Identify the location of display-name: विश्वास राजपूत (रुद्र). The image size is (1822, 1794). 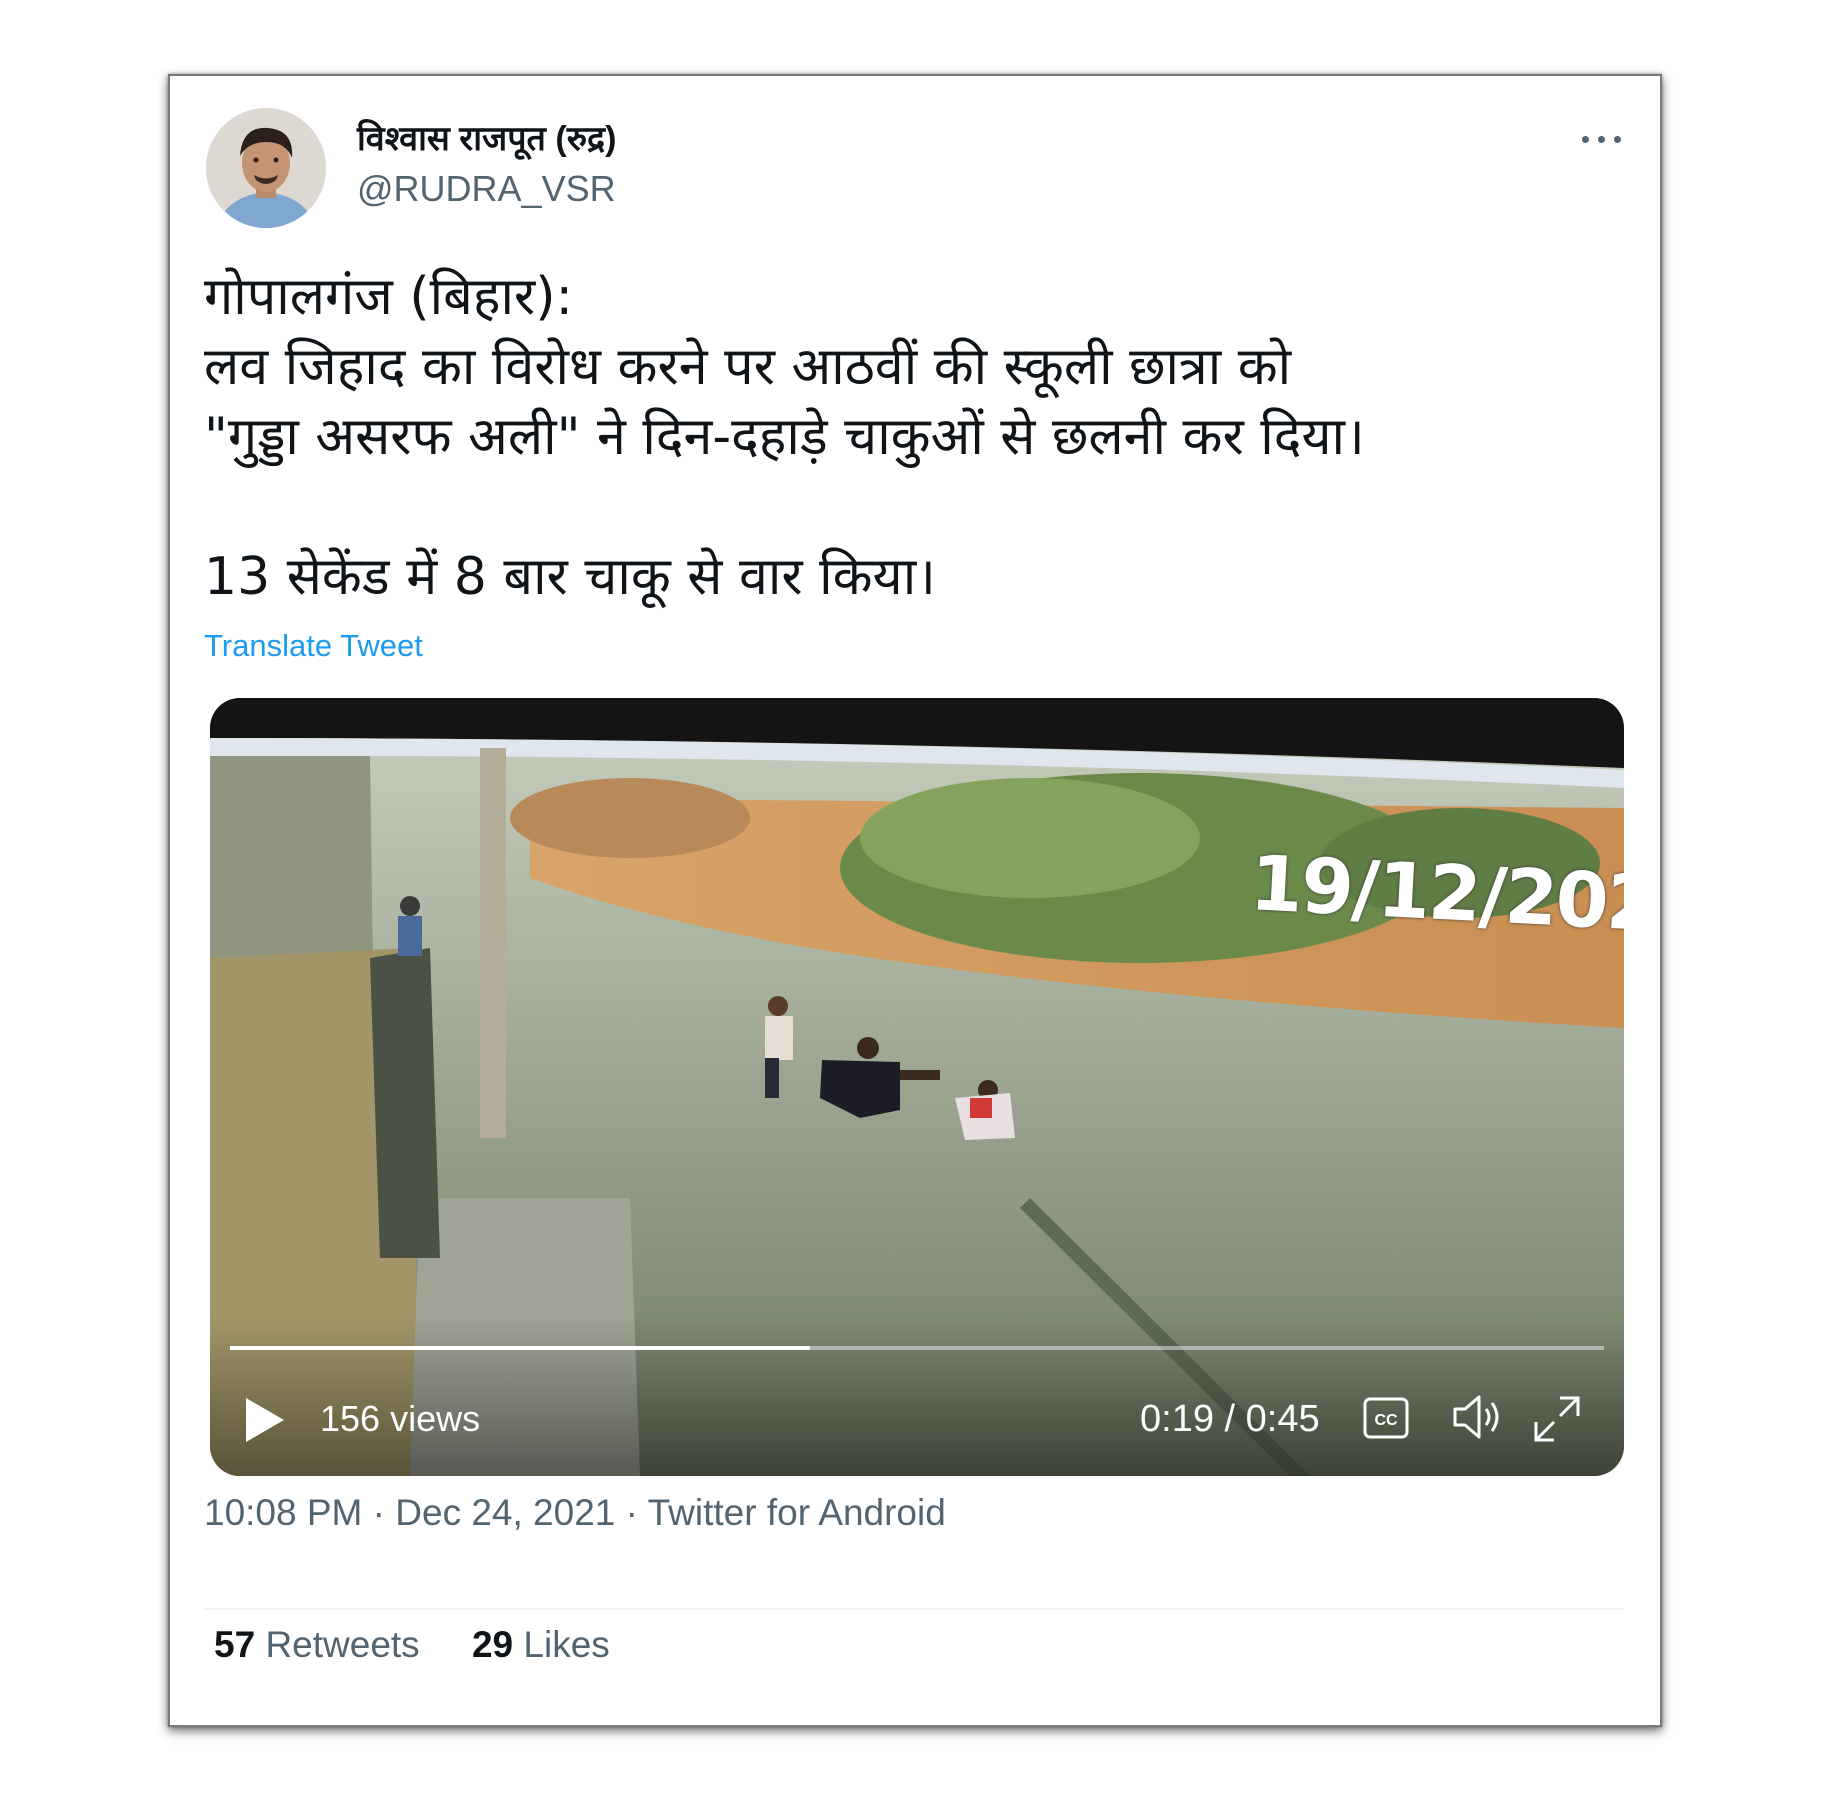
(486, 137).